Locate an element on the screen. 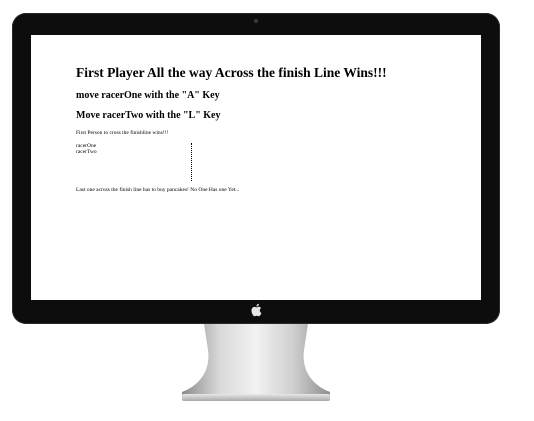 The height and width of the screenshot is (421, 534). finish-line is located at coordinates (191, 162).